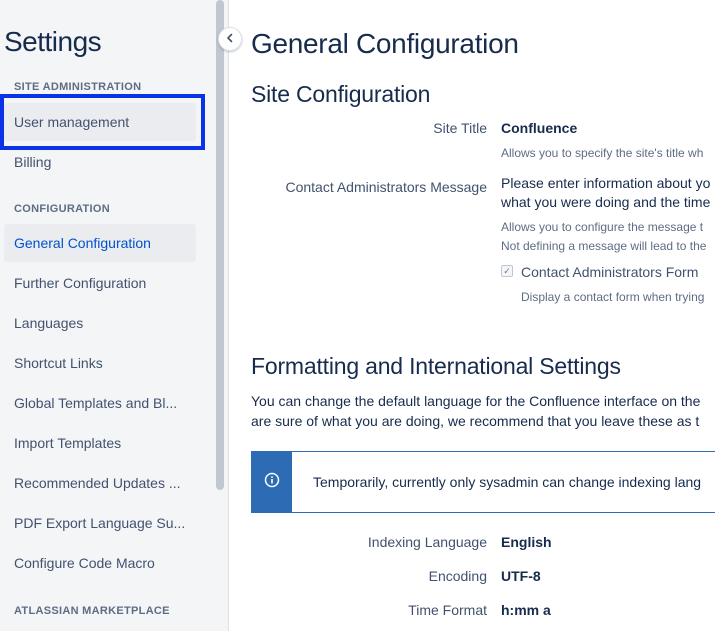  What do you see at coordinates (100, 363) in the screenshot?
I see `sidebar-item-shortcut-links: Shortcut Links` at bounding box center [100, 363].